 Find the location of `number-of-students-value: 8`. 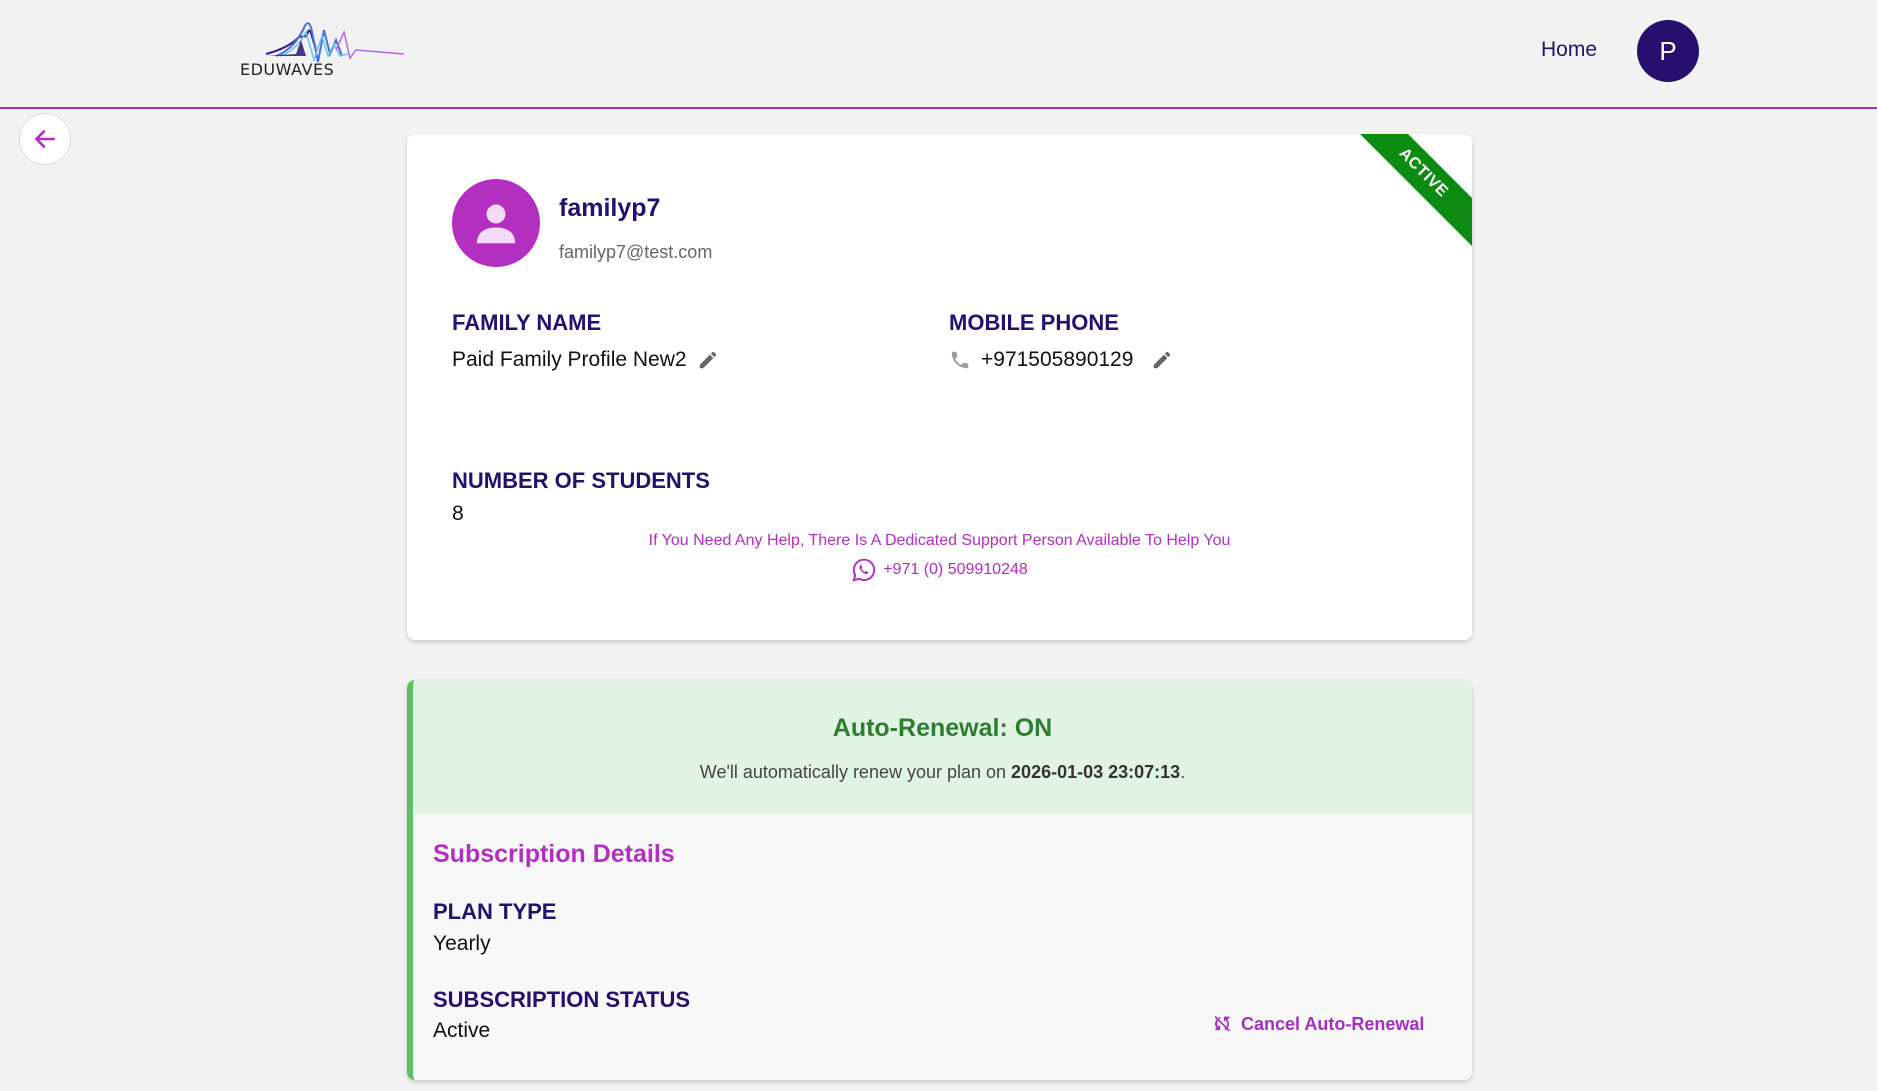

number-of-students-value: 8 is located at coordinates (458, 513).